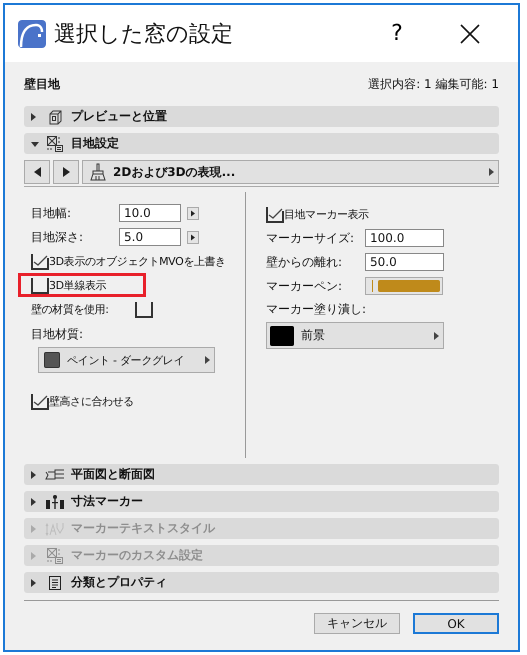  I want to click on checkbox-label: 3D表示のオブジェクトMVOを上書き, so click(137, 261).